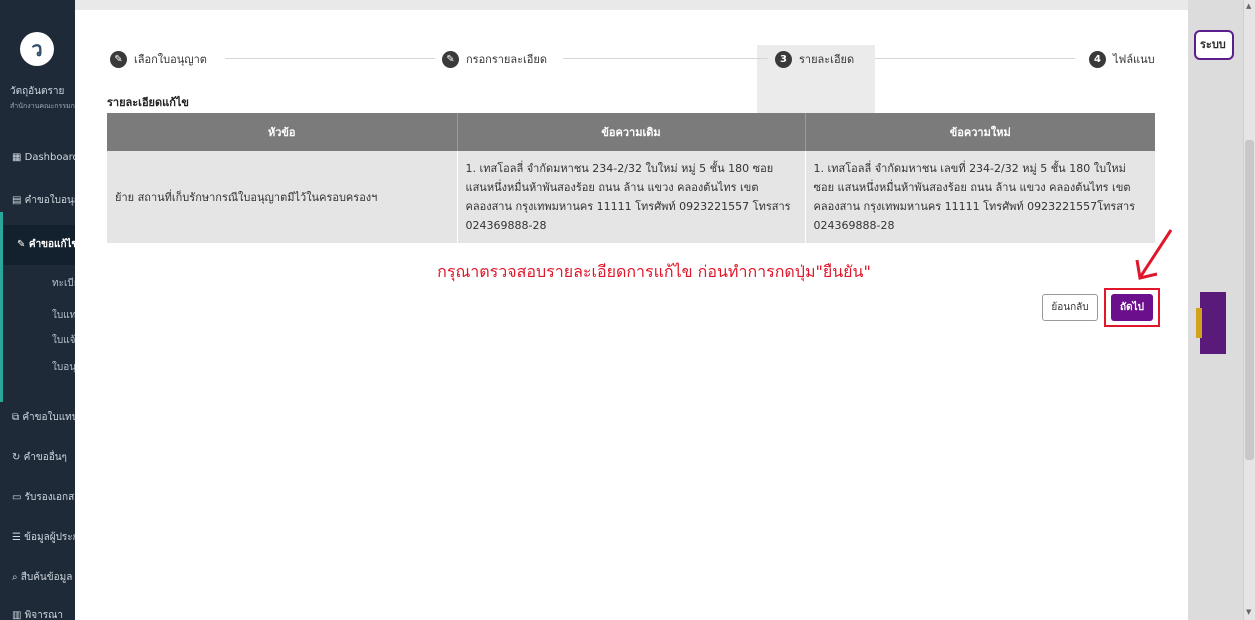 The width and height of the screenshot is (1255, 620). What do you see at coordinates (506, 59) in the screenshot?
I see `step-2-label: กรอกรายละเอียด` at bounding box center [506, 59].